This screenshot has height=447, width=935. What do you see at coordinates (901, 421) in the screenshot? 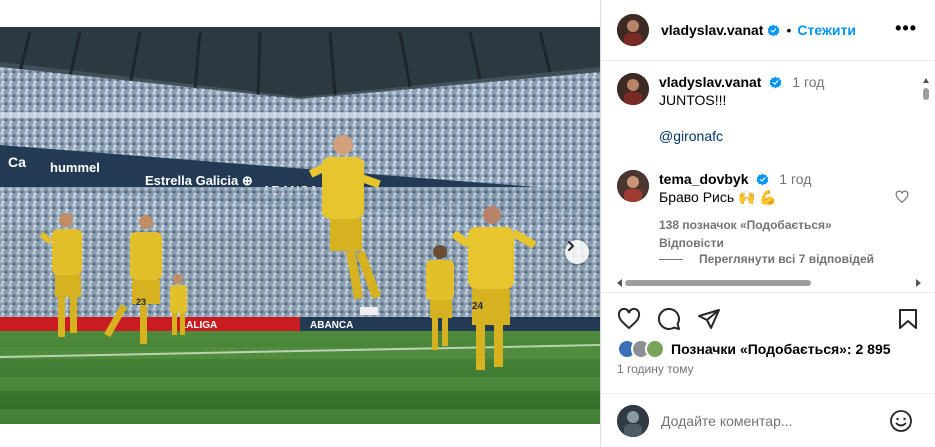
I see `emoji-icon` at bounding box center [901, 421].